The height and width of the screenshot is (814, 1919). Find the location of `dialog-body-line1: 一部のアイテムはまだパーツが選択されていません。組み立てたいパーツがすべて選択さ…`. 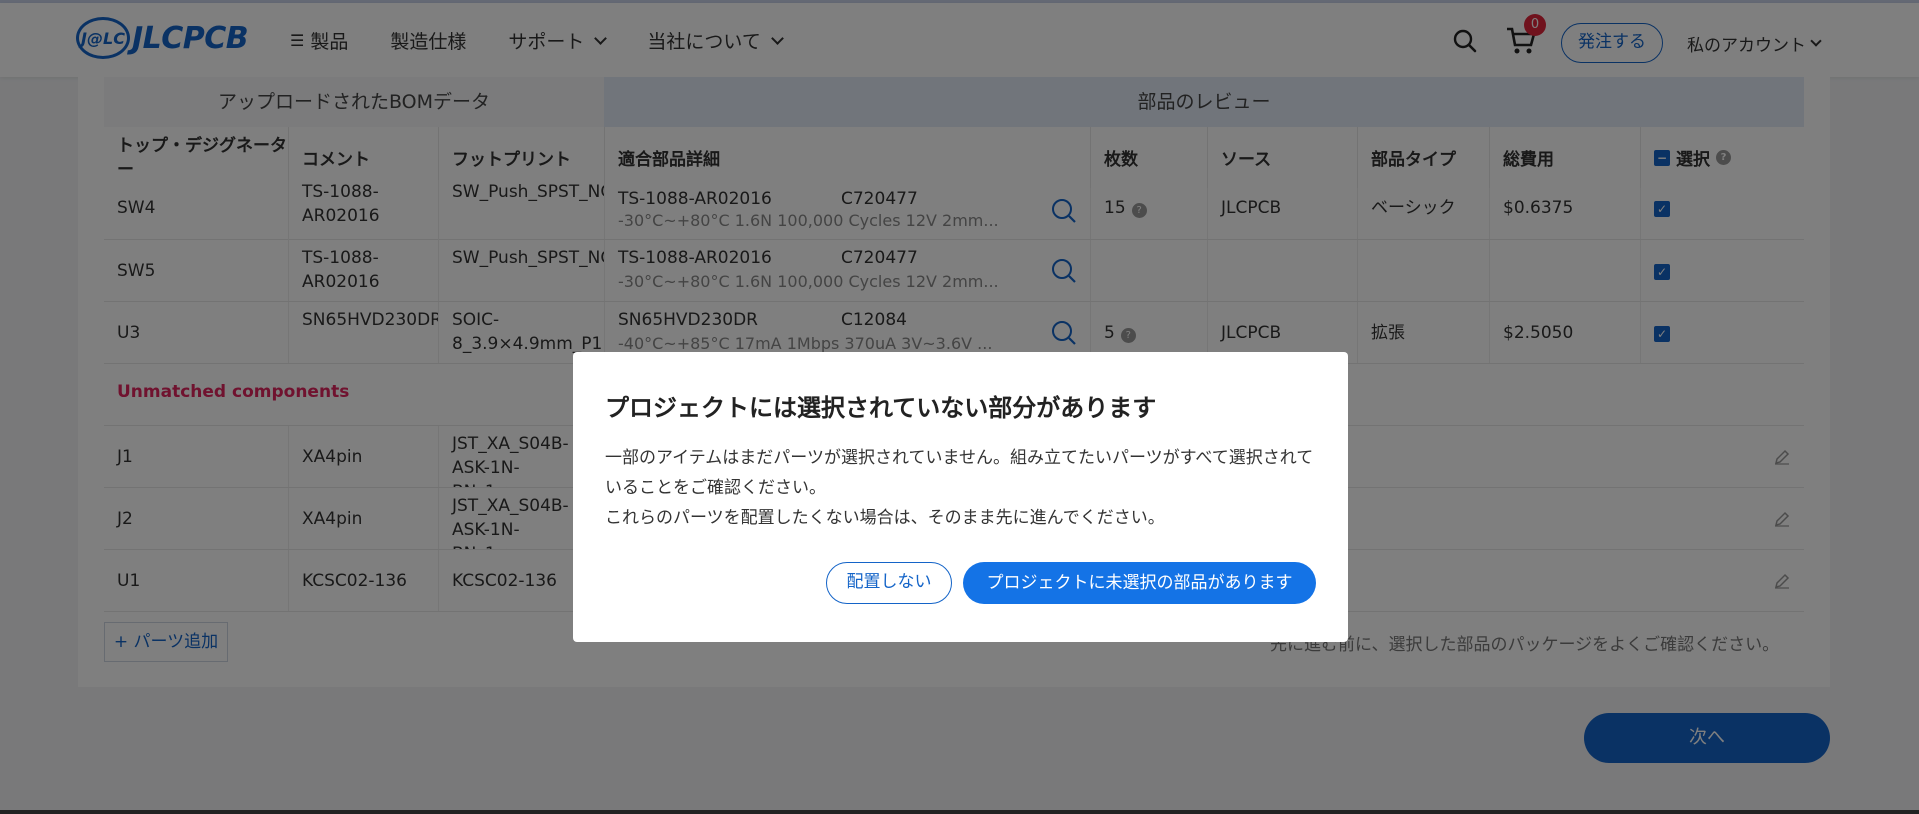

dialog-body-line1: 一部のアイテムはまだパーツが選択されていません。組み立てたいパーツがすべて選択さ… is located at coordinates (959, 473).